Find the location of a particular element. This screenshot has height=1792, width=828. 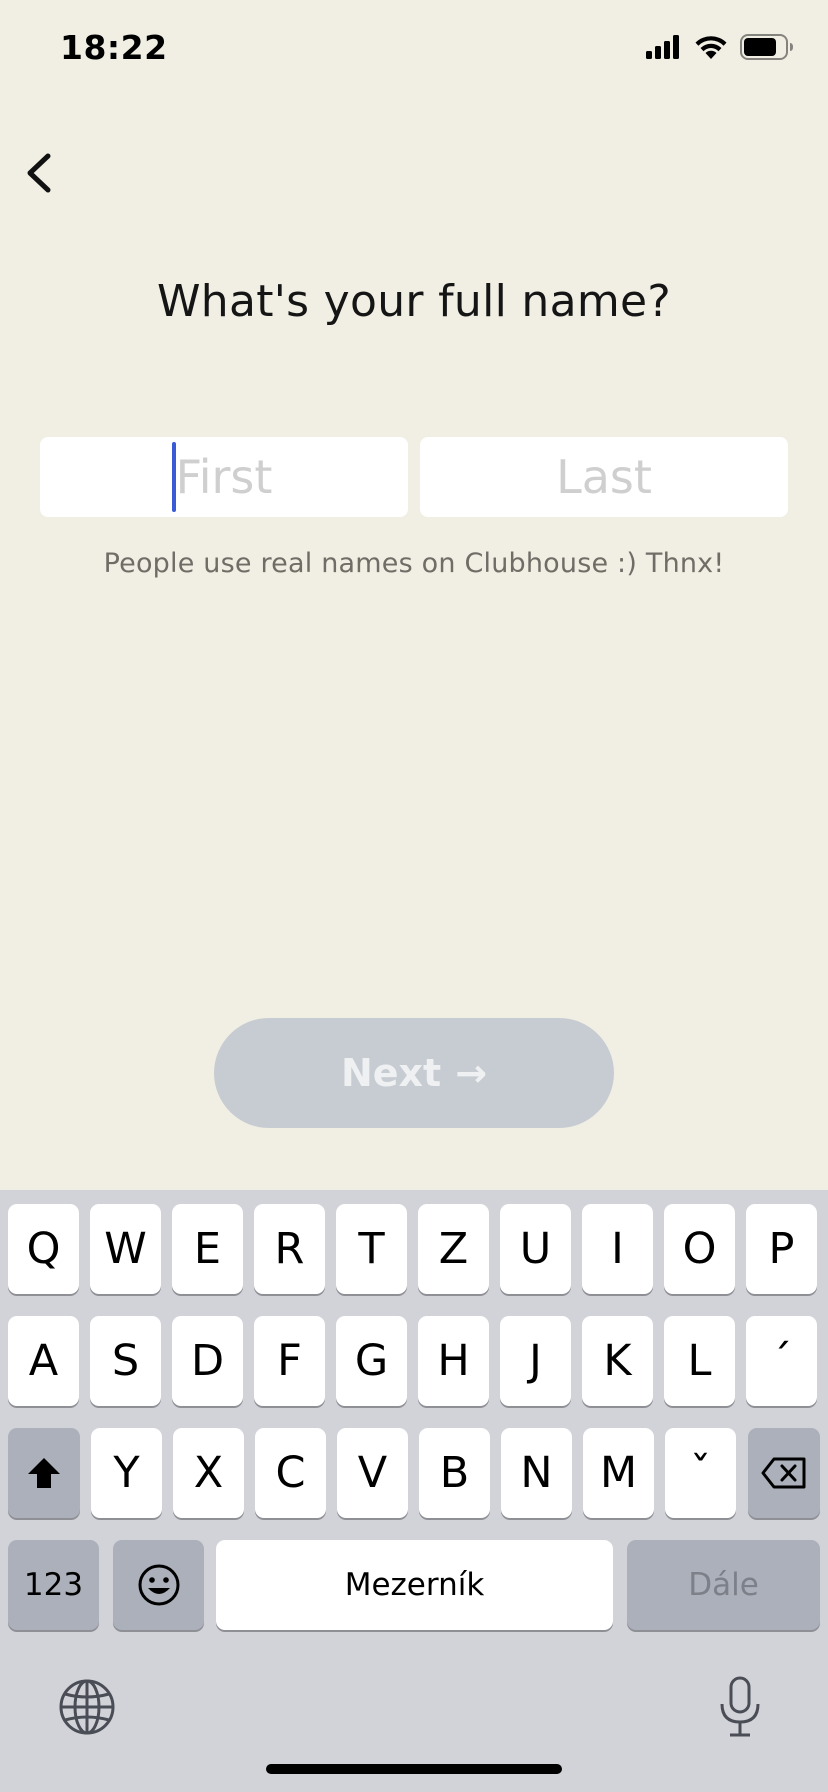

key-row3-3: V is located at coordinates (372, 1473).